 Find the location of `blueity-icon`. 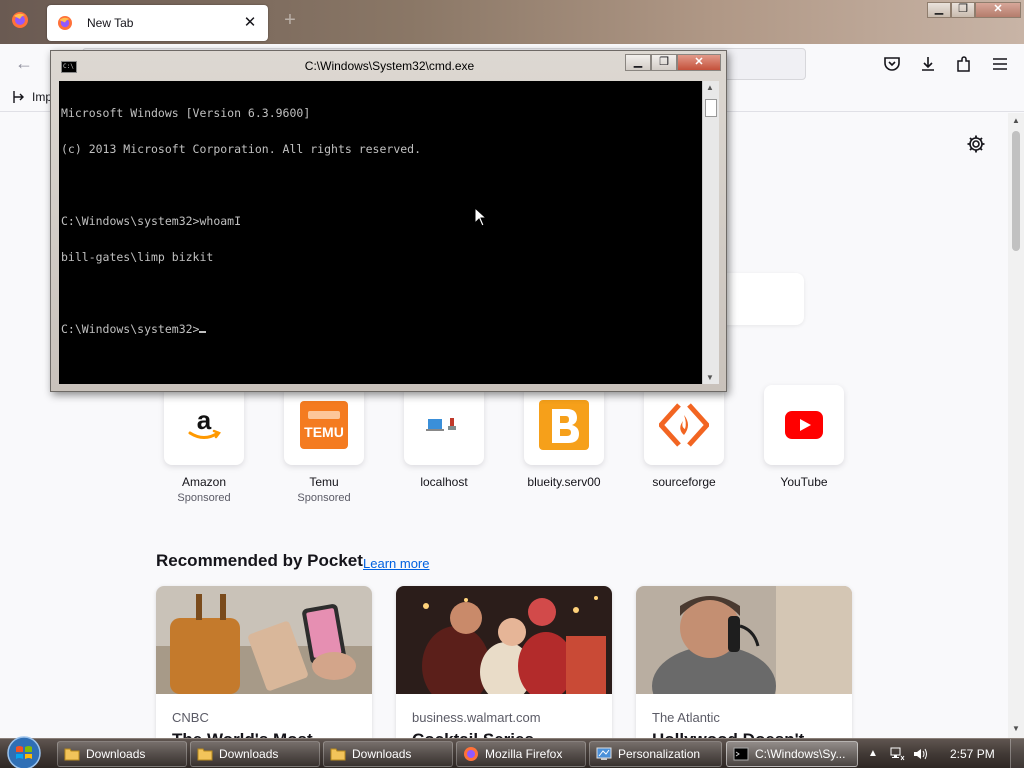

blueity-icon is located at coordinates (564, 425).